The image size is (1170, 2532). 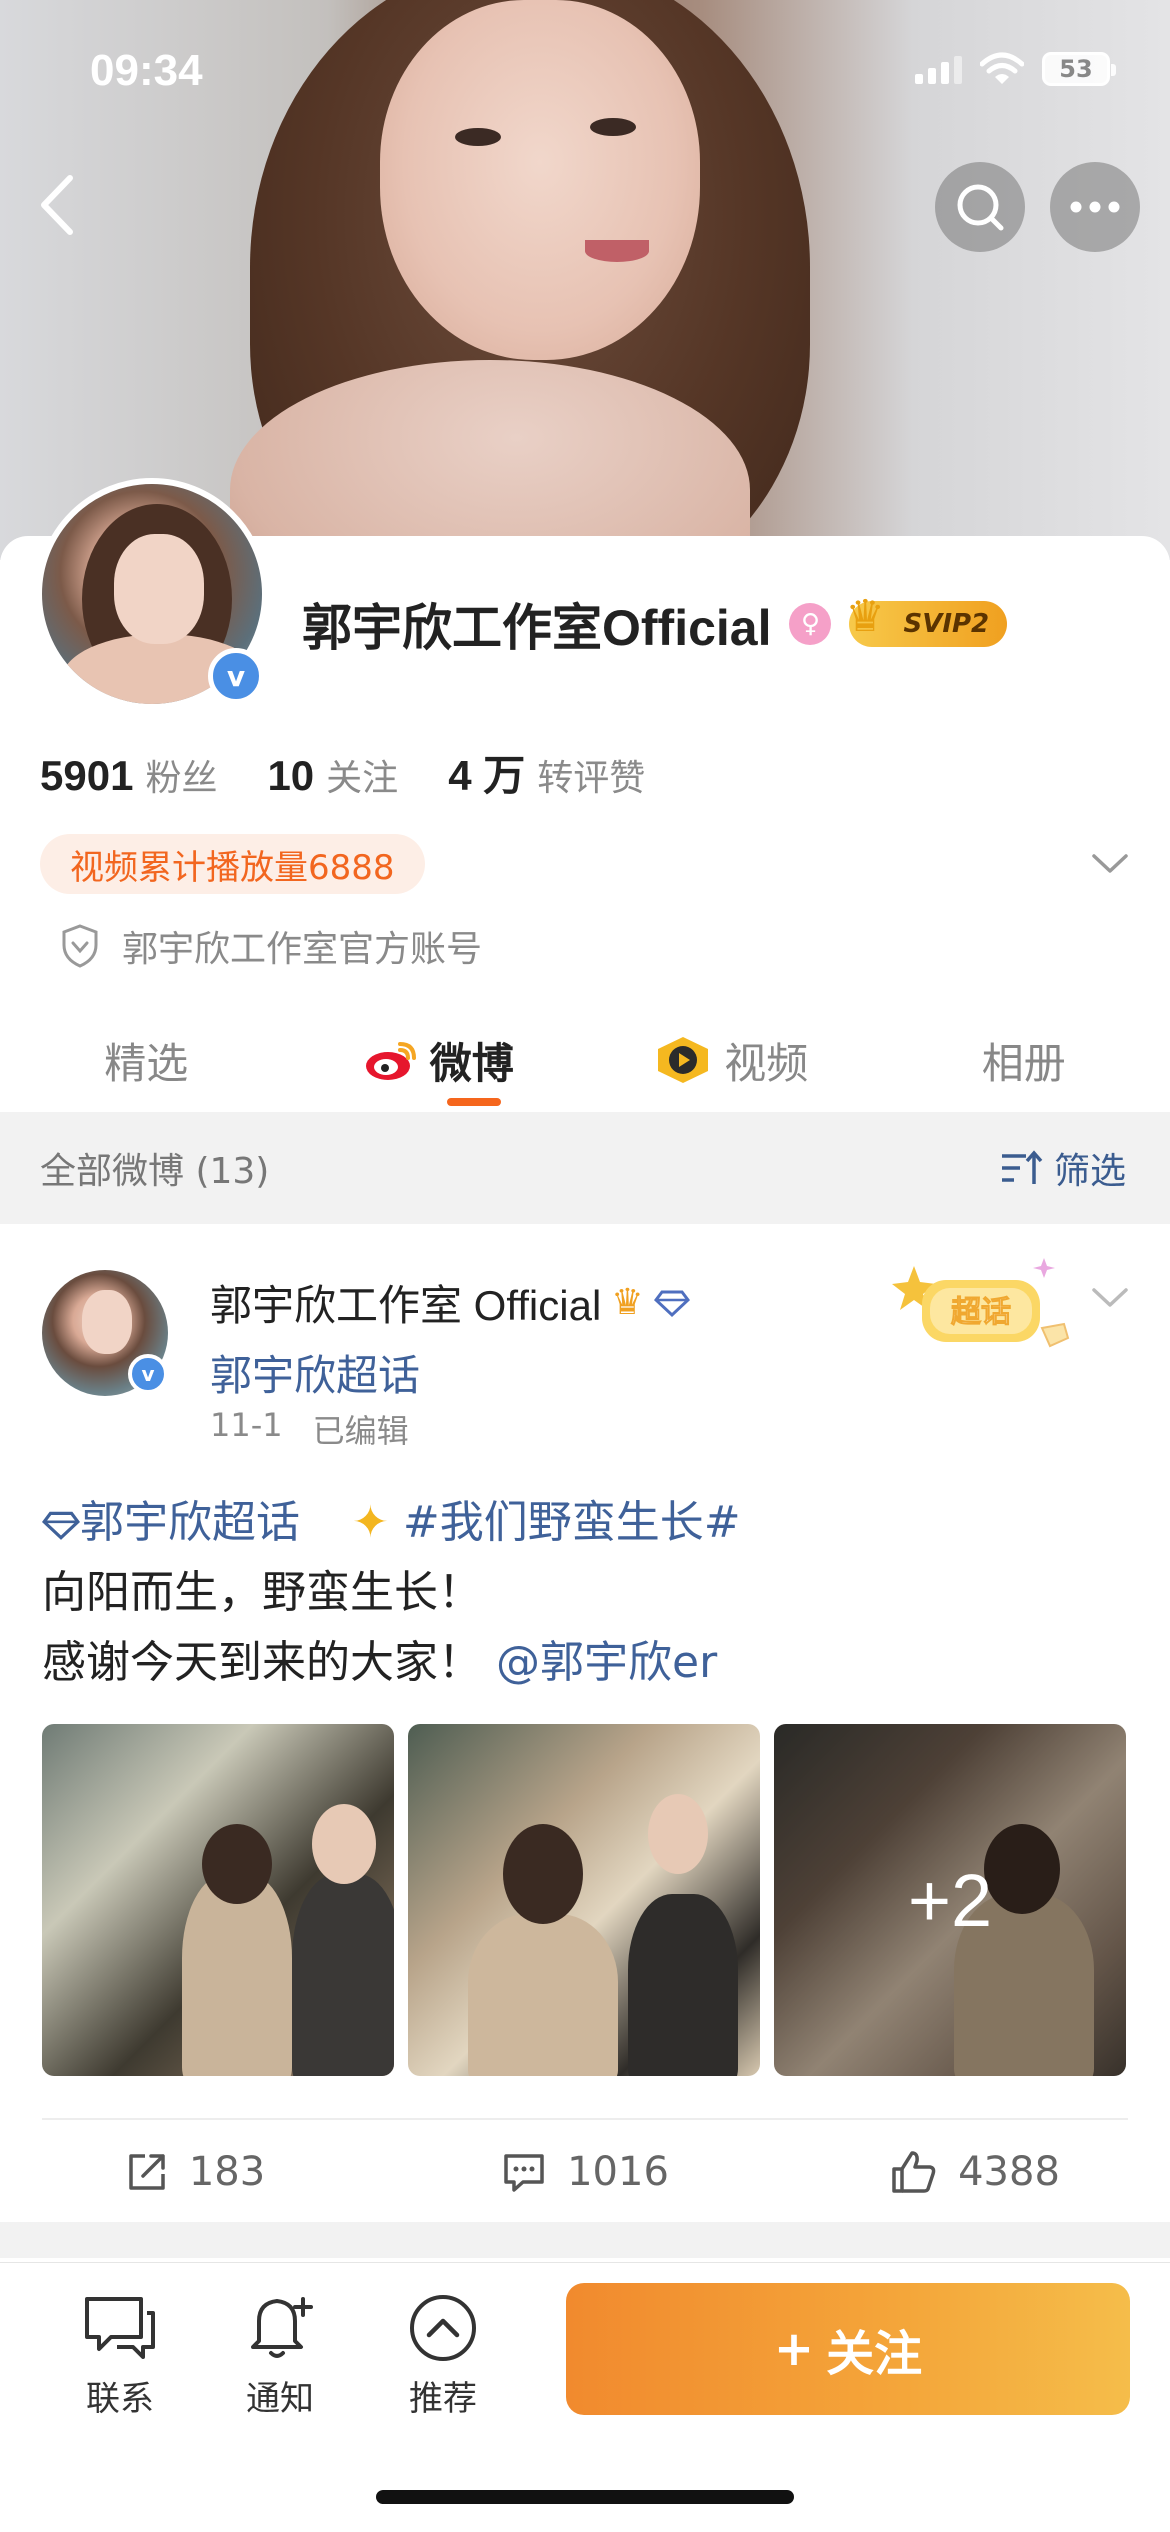 I want to click on recommend-button: 推荐, so click(x=443, y=2355).